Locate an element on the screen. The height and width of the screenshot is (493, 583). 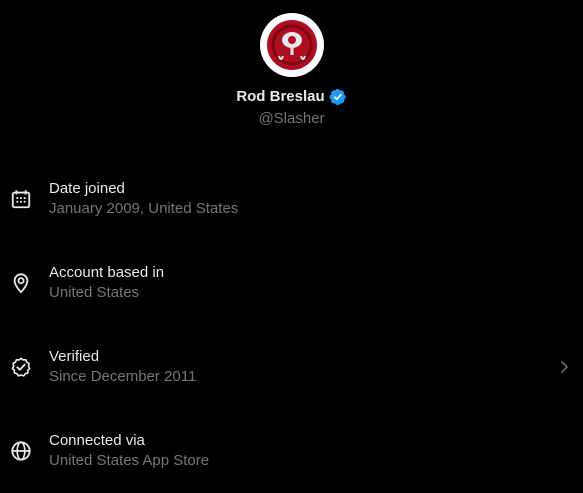
name-row: Rod Breslau is located at coordinates (291, 96).